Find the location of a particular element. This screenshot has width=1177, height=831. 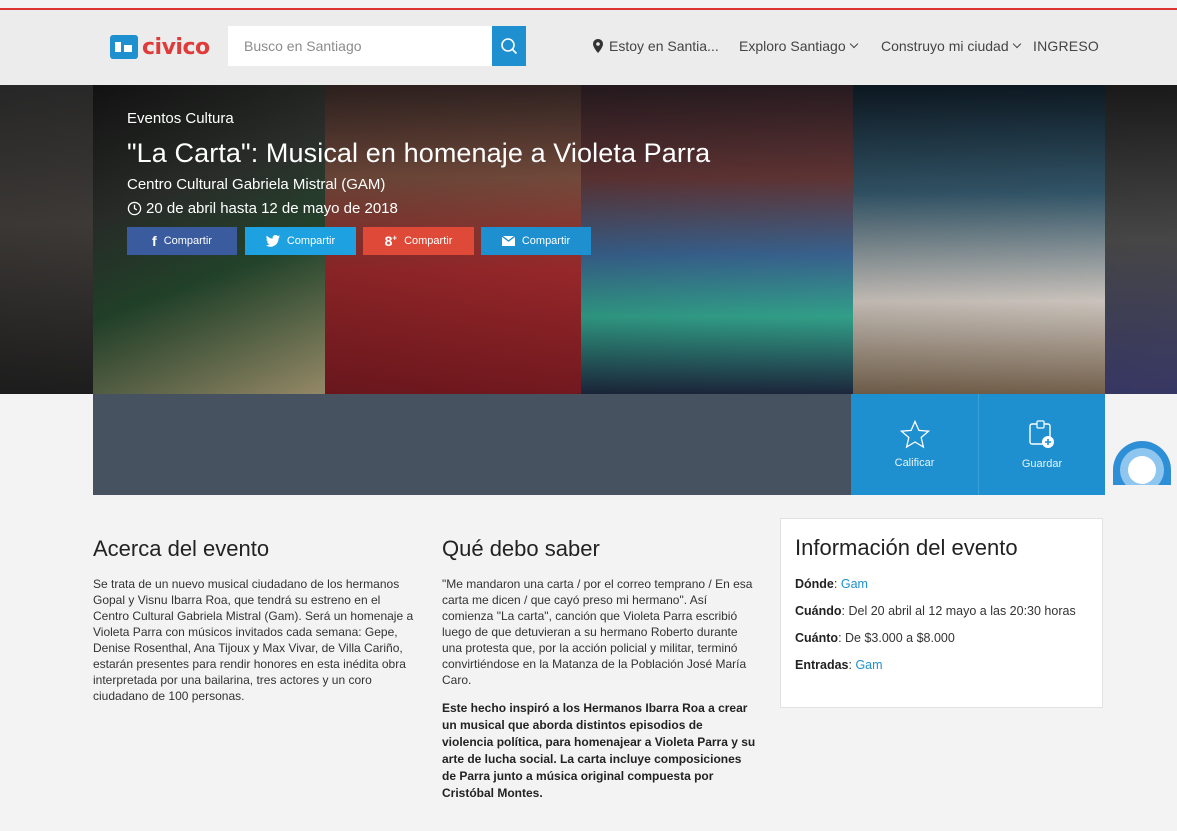

civico-logo-icon is located at coordinates (124, 47).